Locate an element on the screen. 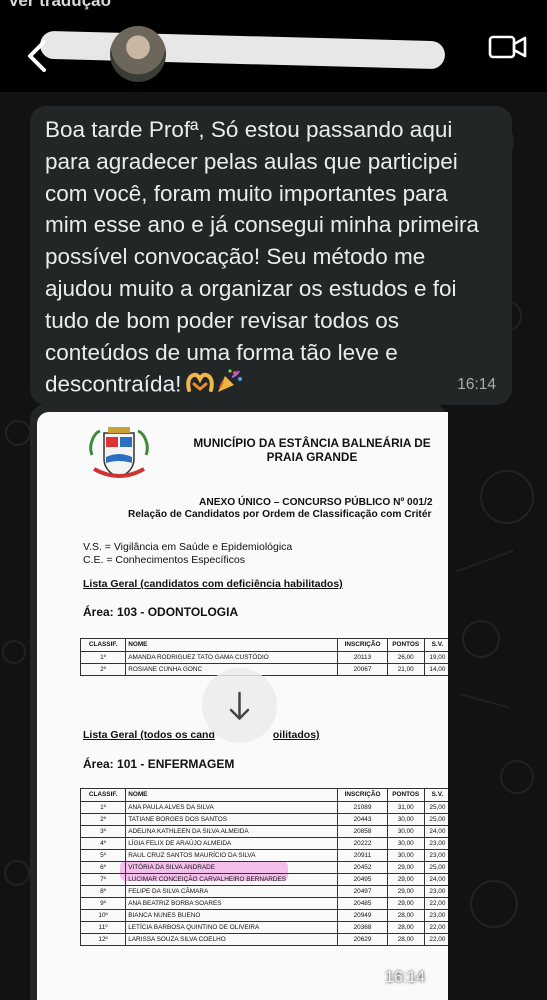 This screenshot has height=1000, width=547. table-cell: LARISSA SOUZA SILVA COELHO is located at coordinates (232, 939).